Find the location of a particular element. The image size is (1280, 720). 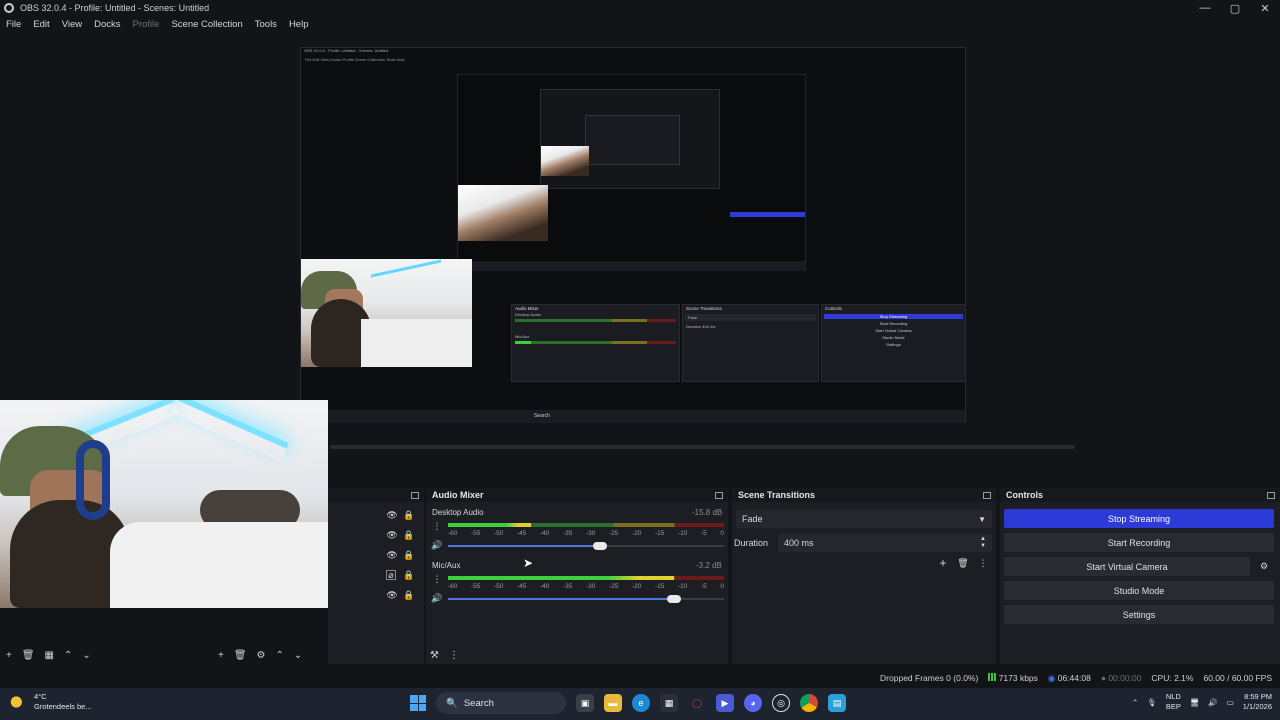

restore-button: ▢ is located at coordinates (1235, 8).